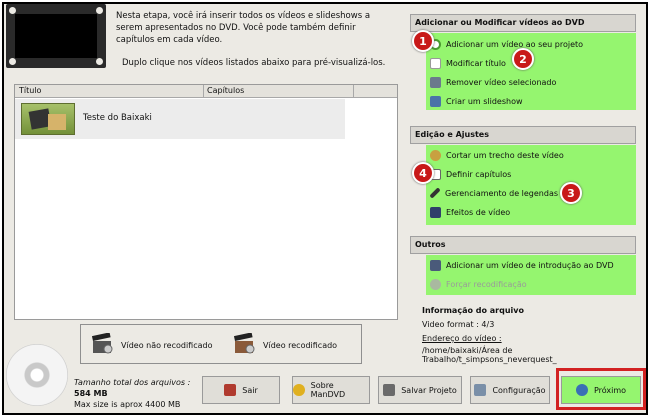 This screenshot has width=650, height=417. What do you see at coordinates (493, 193) in the screenshot?
I see `subtitles-option: Gerenciamento de legendas` at bounding box center [493, 193].